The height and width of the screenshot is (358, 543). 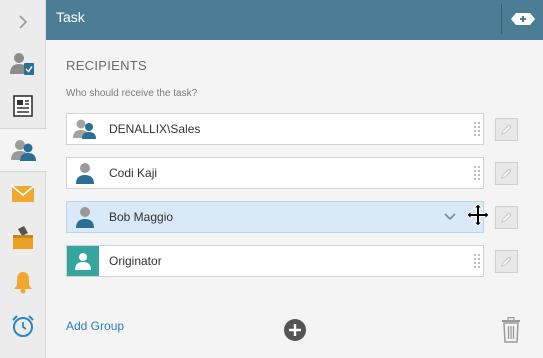 I want to click on header-divider, so click(x=501, y=19).